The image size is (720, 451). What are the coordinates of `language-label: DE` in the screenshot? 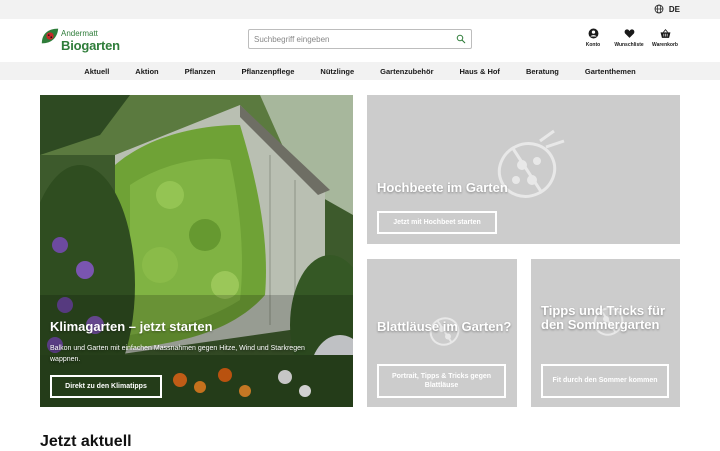 It's located at (674, 9).